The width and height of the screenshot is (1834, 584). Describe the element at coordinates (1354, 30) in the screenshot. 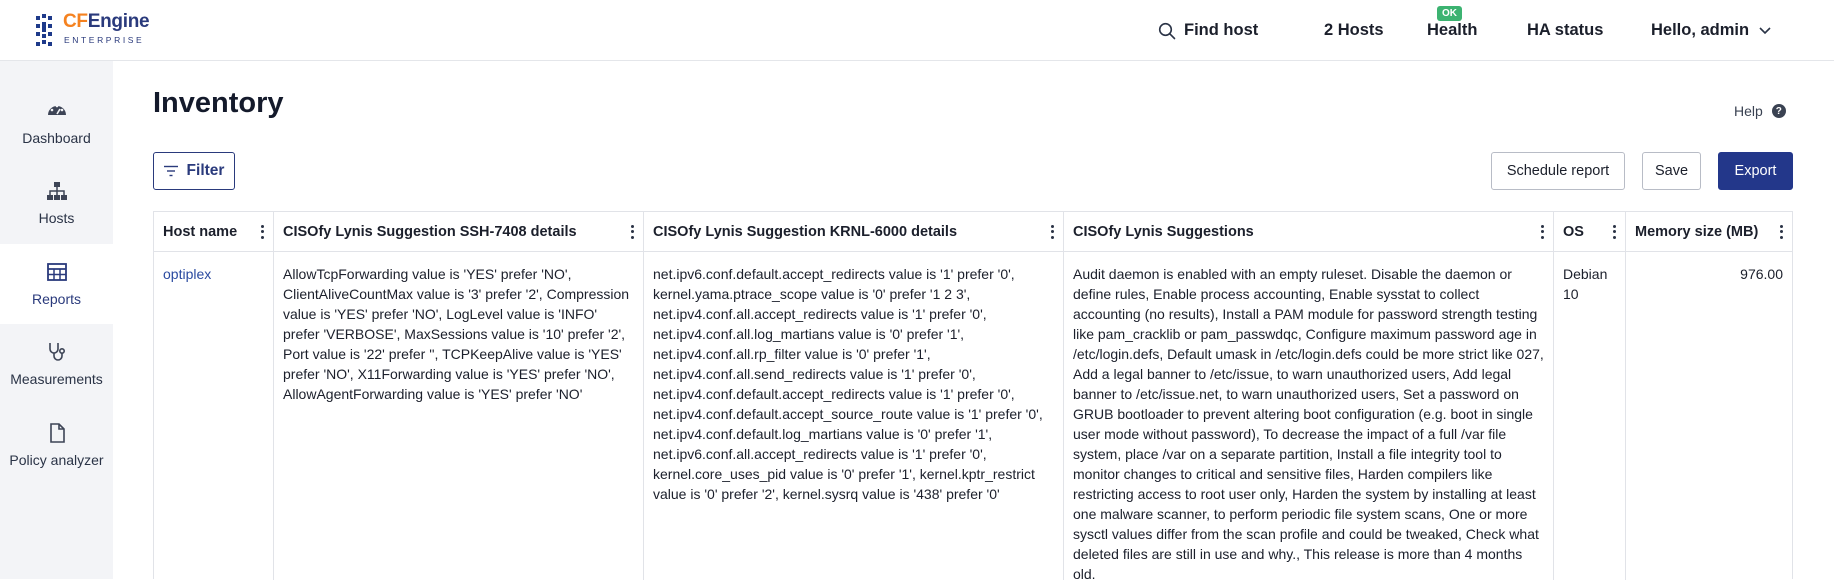

I see `hosts-count-link: 2 Hosts` at that location.